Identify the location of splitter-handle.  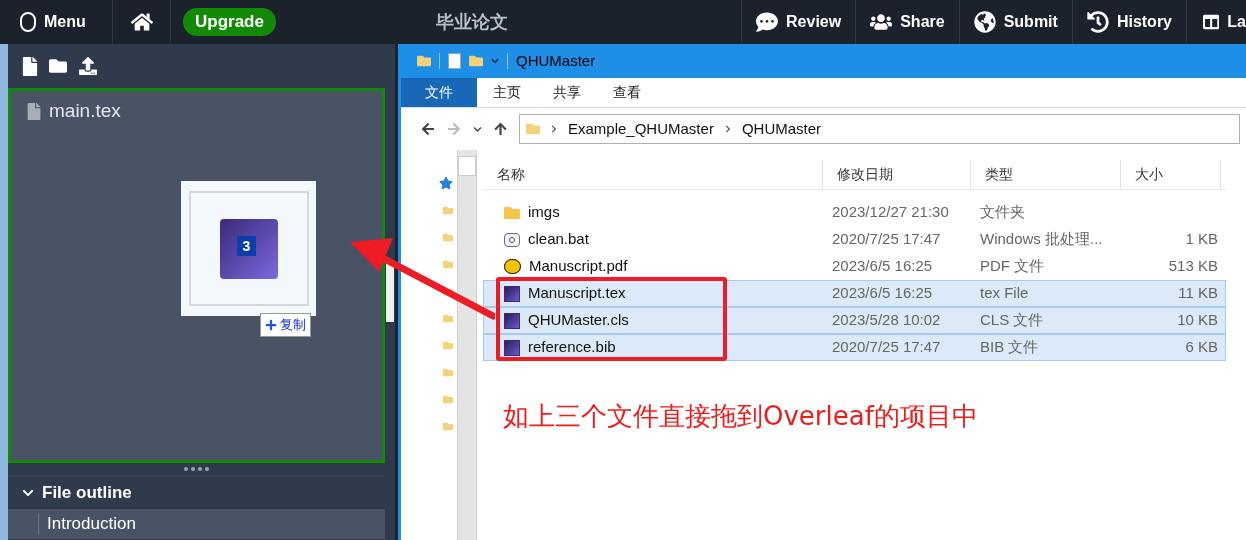
(390, 292).